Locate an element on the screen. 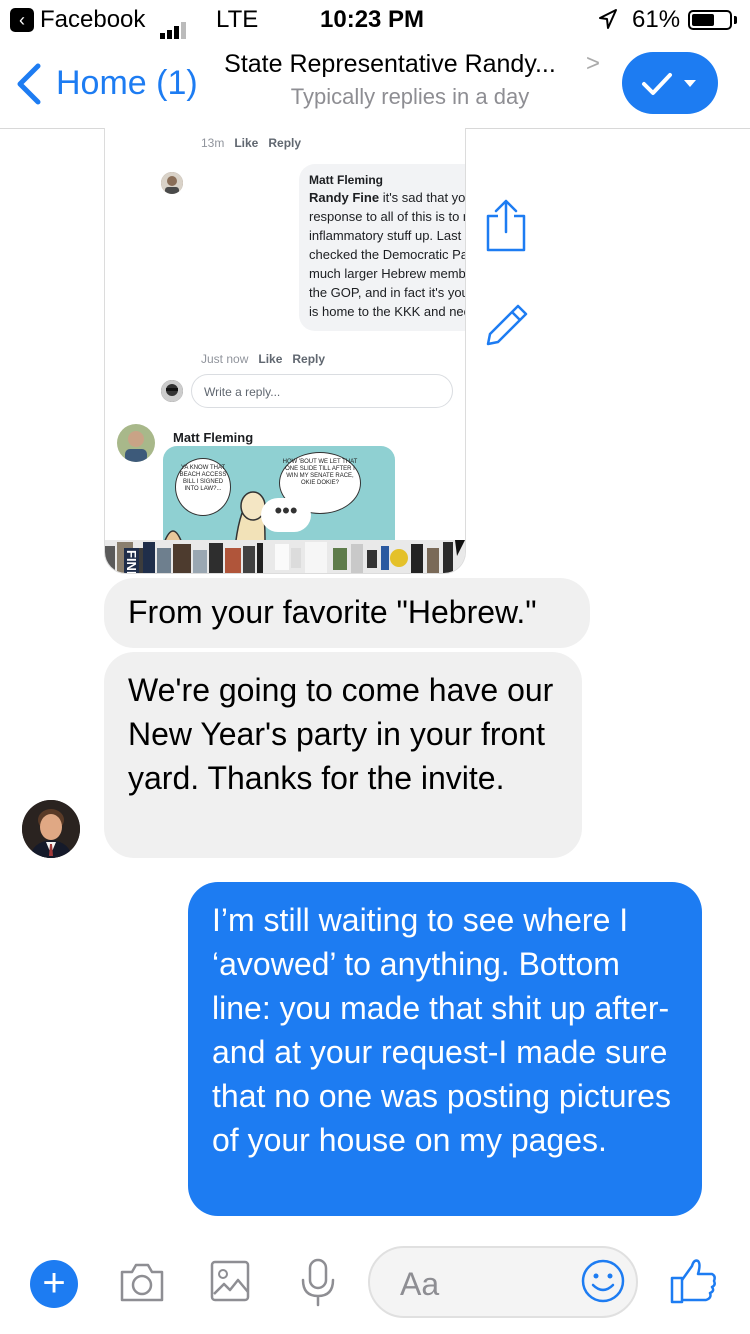 The width and height of the screenshot is (750, 1334). mark-done-button is located at coordinates (670, 83).